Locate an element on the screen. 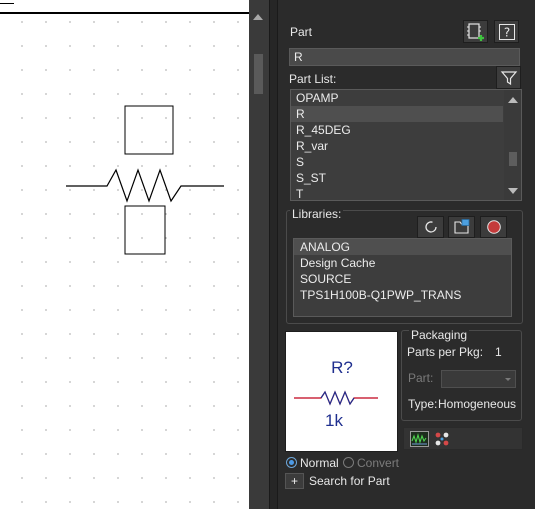  add-part-button is located at coordinates (475, 31).